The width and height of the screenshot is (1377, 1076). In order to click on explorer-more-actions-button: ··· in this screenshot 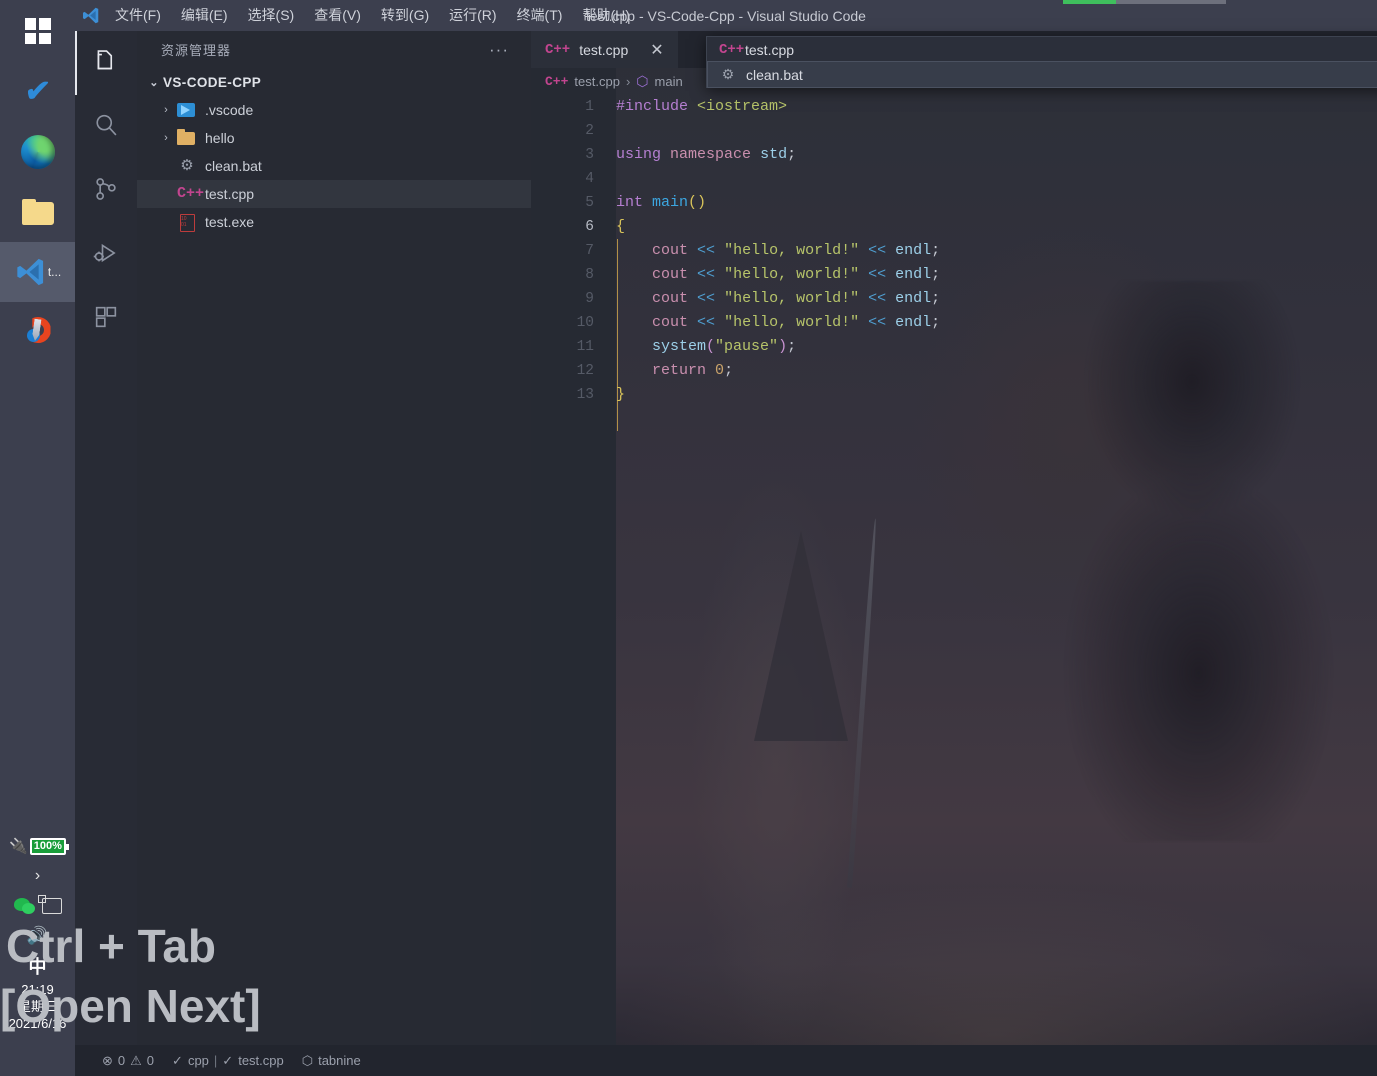, I will do `click(499, 49)`.